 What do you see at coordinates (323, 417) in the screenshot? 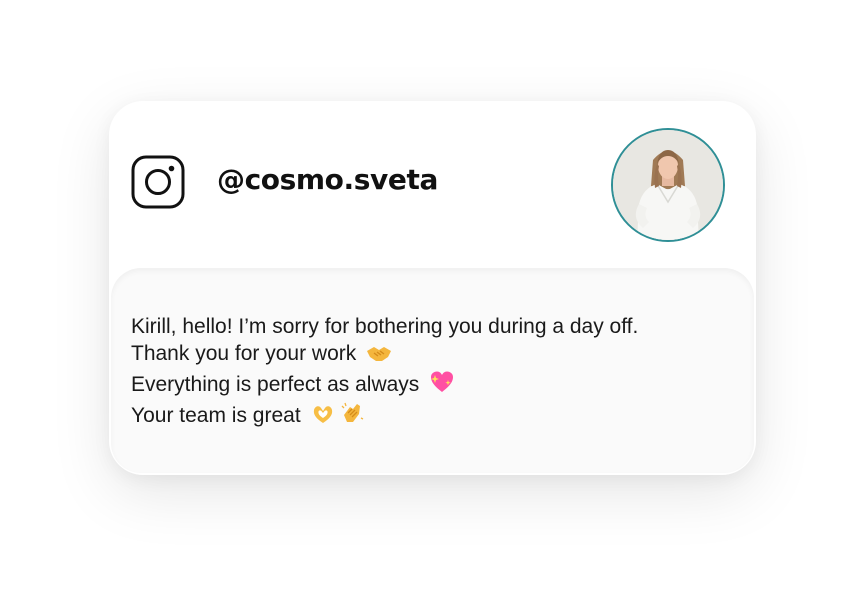
I see `heart-hands-emoji` at bounding box center [323, 417].